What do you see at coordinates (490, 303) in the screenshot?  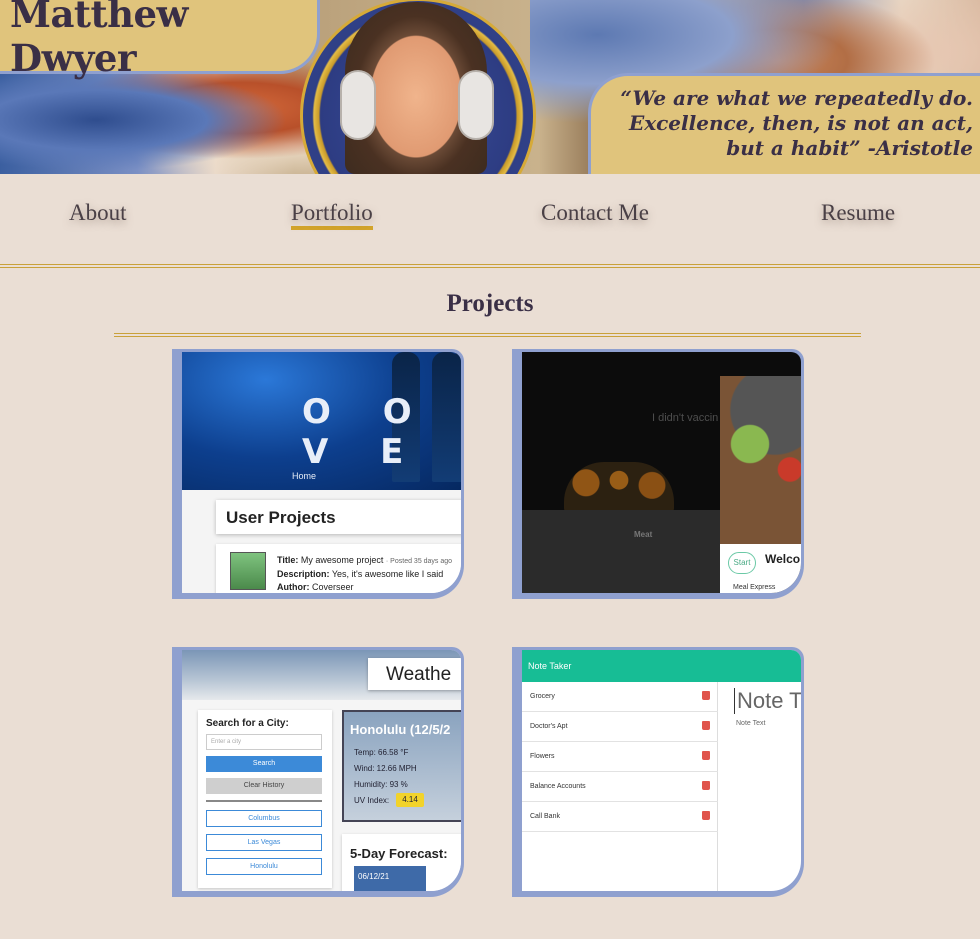 I see `projects-heading: Projects` at bounding box center [490, 303].